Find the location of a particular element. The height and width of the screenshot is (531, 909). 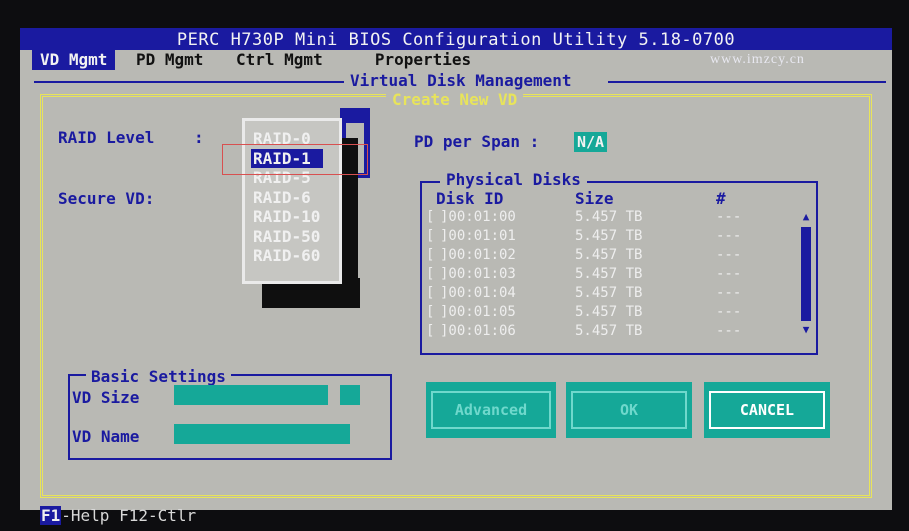

scrollbar-track is located at coordinates (806, 274).